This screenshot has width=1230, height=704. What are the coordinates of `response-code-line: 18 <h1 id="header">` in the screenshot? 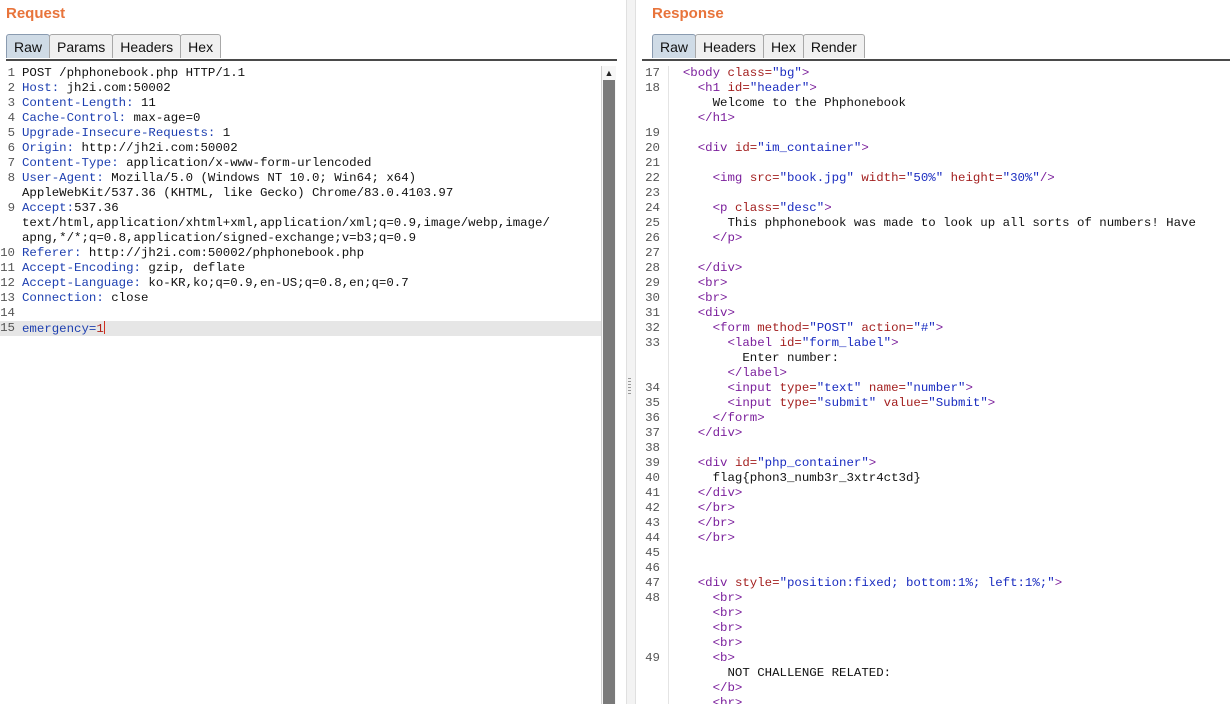 It's located at (936, 88).